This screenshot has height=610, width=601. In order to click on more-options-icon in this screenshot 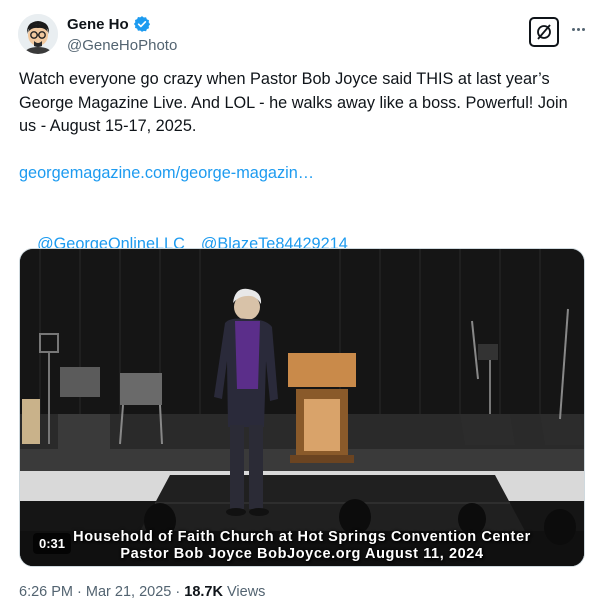, I will do `click(573, 29)`.